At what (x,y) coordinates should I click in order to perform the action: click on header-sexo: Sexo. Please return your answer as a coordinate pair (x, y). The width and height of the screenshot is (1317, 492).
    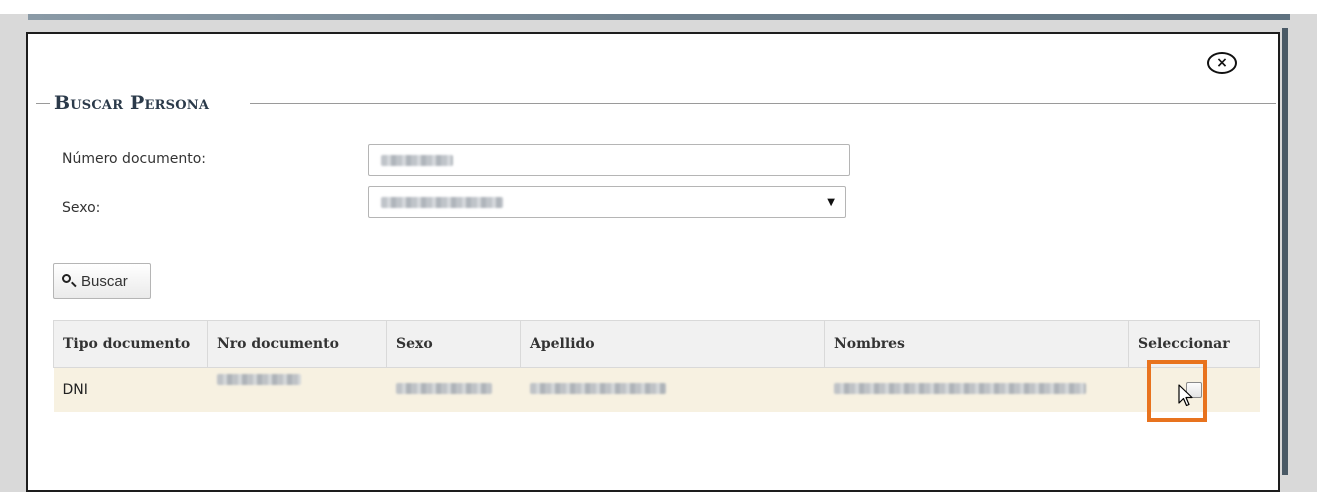
    Looking at the image, I should click on (453, 344).